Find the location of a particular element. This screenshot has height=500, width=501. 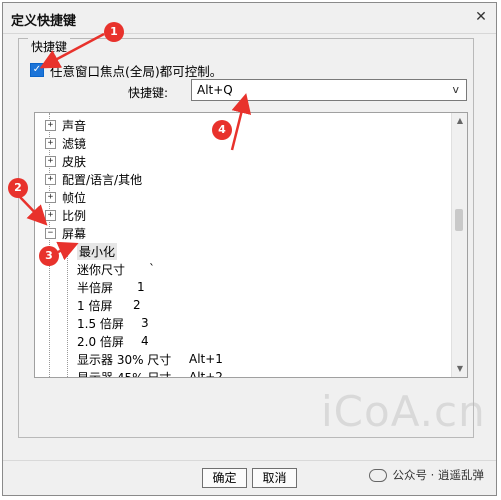

tree-child-label: 迷你尺寸 is located at coordinates (101, 269).